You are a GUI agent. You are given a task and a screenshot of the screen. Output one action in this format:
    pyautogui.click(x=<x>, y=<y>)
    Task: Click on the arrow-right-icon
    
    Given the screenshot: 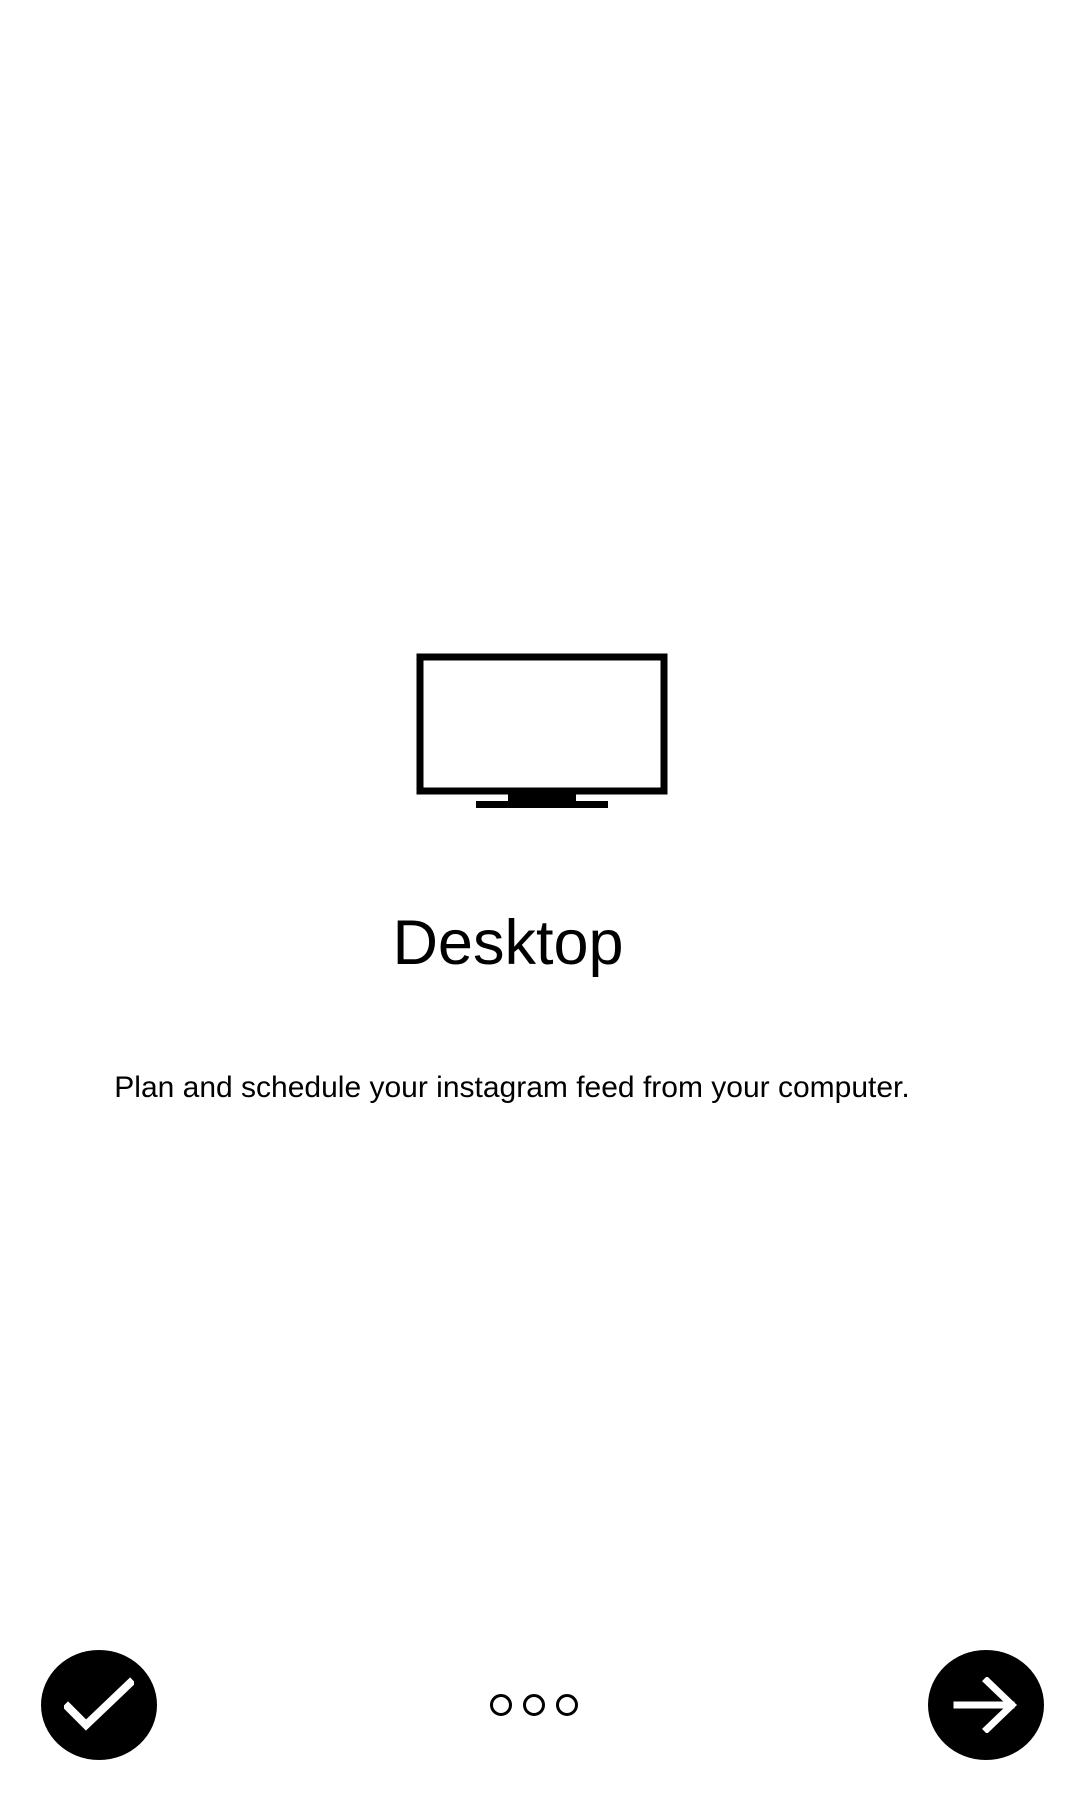 What is the action you would take?
    pyautogui.click(x=985, y=1705)
    